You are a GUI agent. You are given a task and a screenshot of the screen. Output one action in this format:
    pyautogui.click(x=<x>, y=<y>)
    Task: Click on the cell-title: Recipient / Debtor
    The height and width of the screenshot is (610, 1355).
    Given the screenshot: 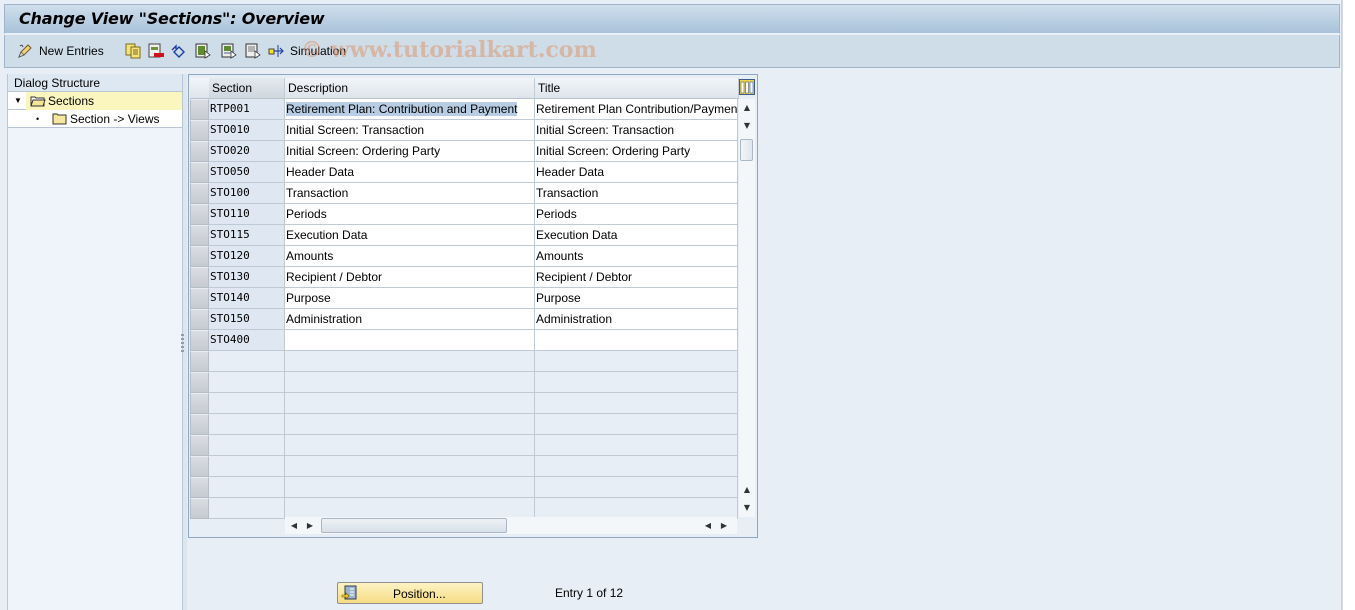 What is the action you would take?
    pyautogui.click(x=636, y=277)
    